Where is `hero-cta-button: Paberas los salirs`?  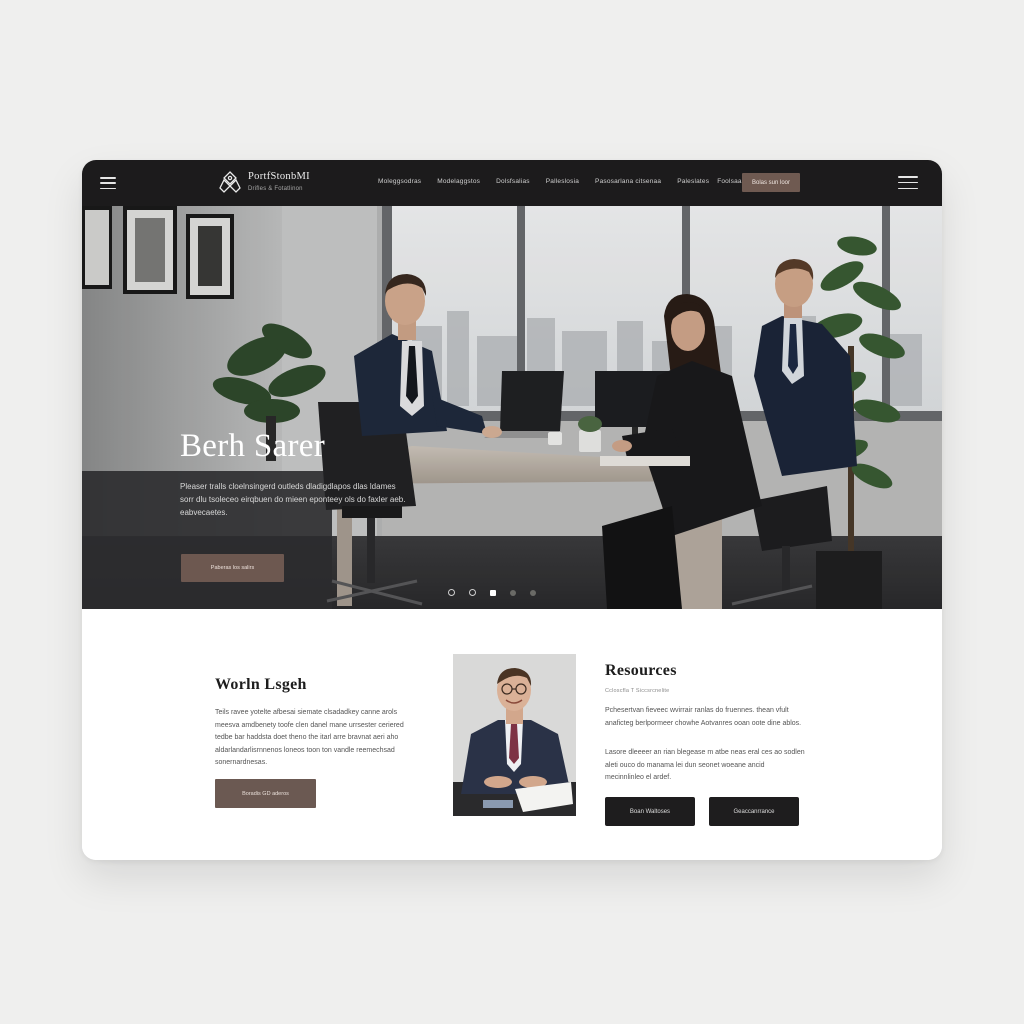 hero-cta-button: Paberas los salirs is located at coordinates (232, 568).